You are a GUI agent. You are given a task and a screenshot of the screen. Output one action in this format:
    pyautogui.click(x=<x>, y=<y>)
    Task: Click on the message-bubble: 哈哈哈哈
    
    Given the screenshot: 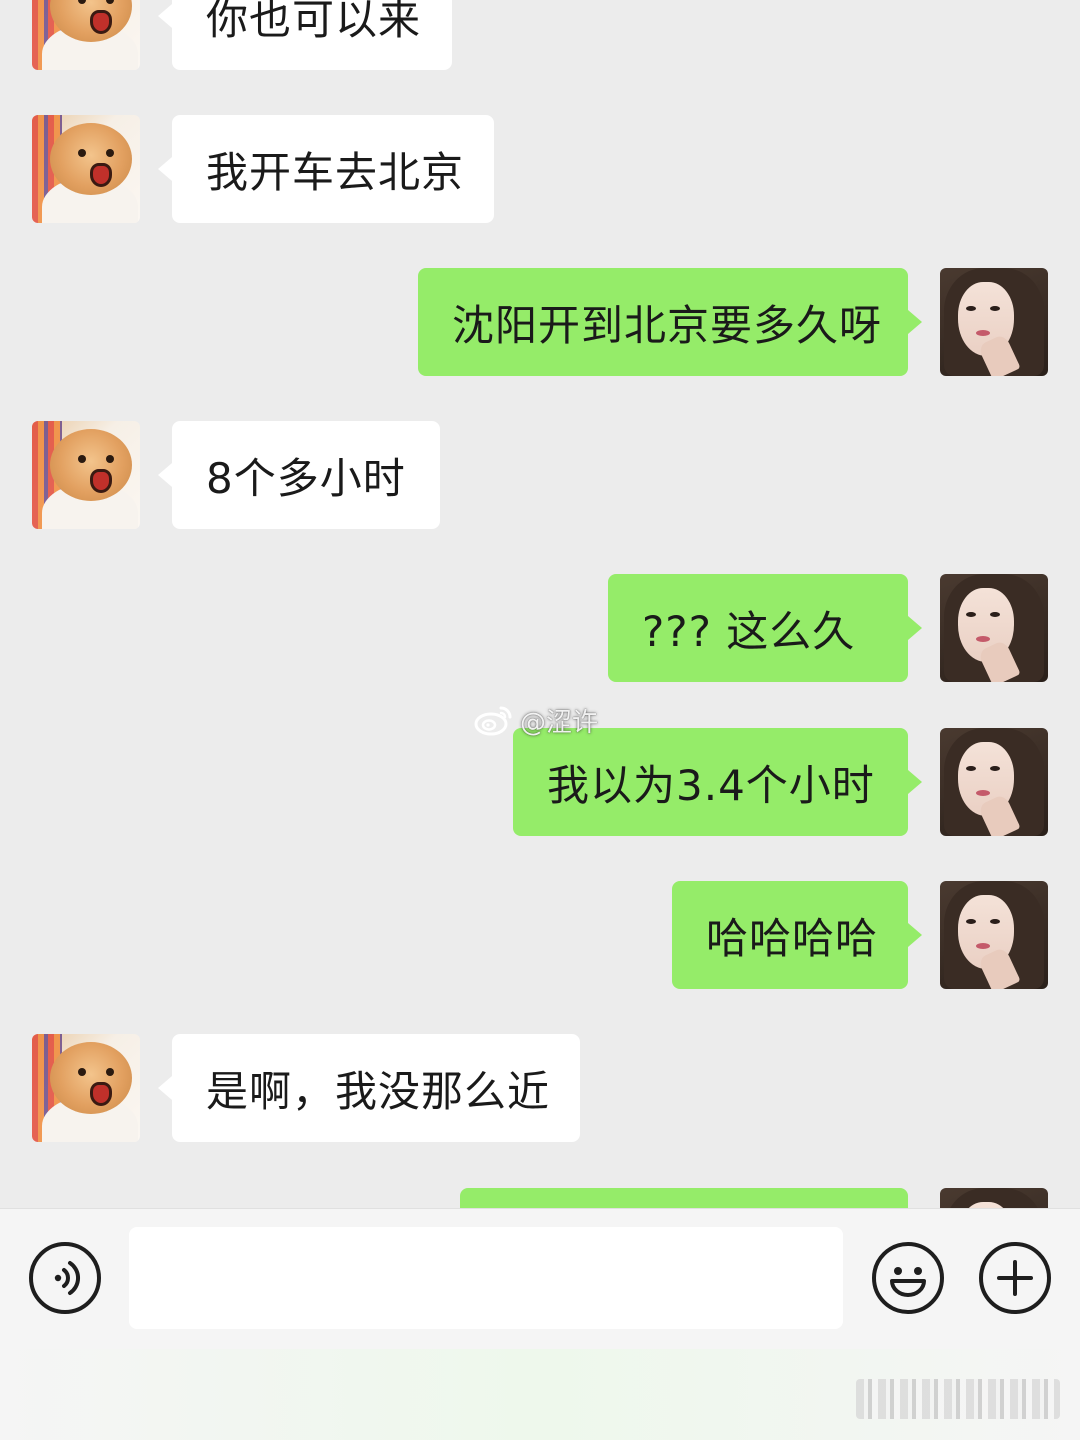 What is the action you would take?
    pyautogui.click(x=797, y=935)
    